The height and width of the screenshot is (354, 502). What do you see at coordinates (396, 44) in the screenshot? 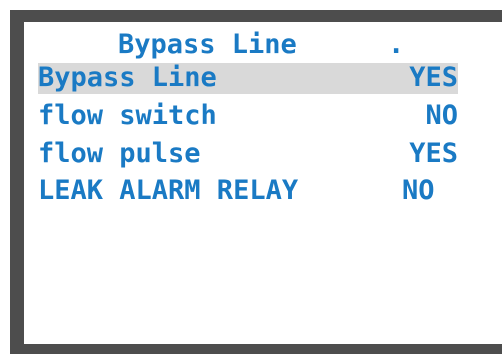
I see `title-marker: .` at bounding box center [396, 44].